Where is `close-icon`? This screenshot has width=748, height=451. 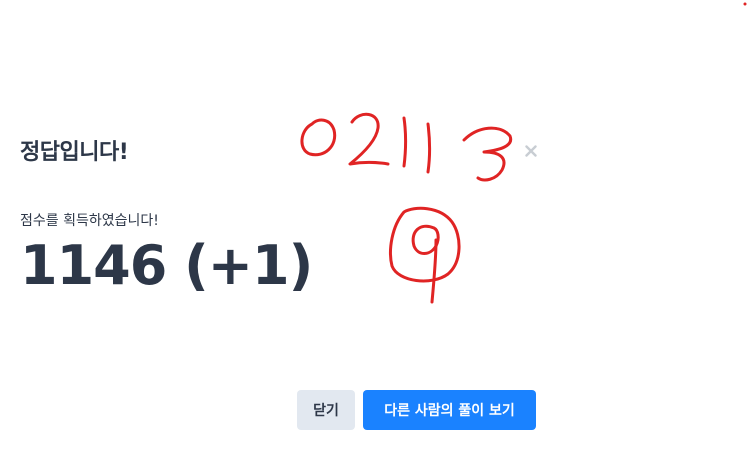 close-icon is located at coordinates (531, 151).